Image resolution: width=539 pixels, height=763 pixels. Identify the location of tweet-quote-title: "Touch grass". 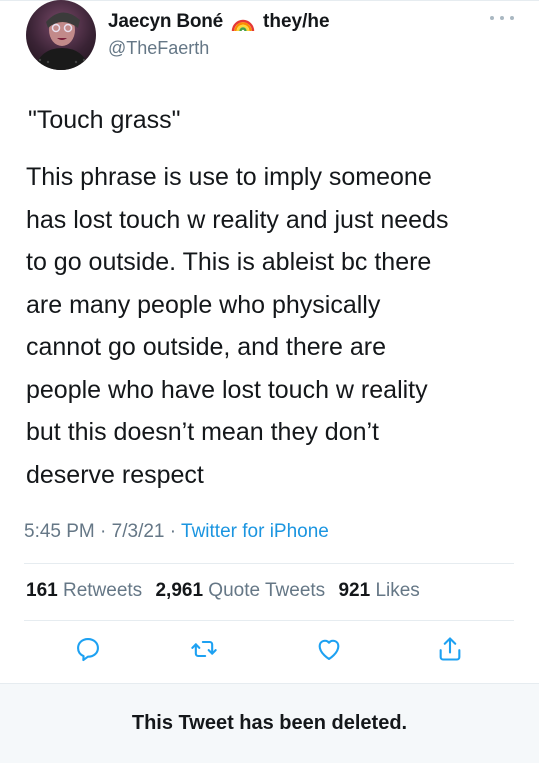
(104, 120).